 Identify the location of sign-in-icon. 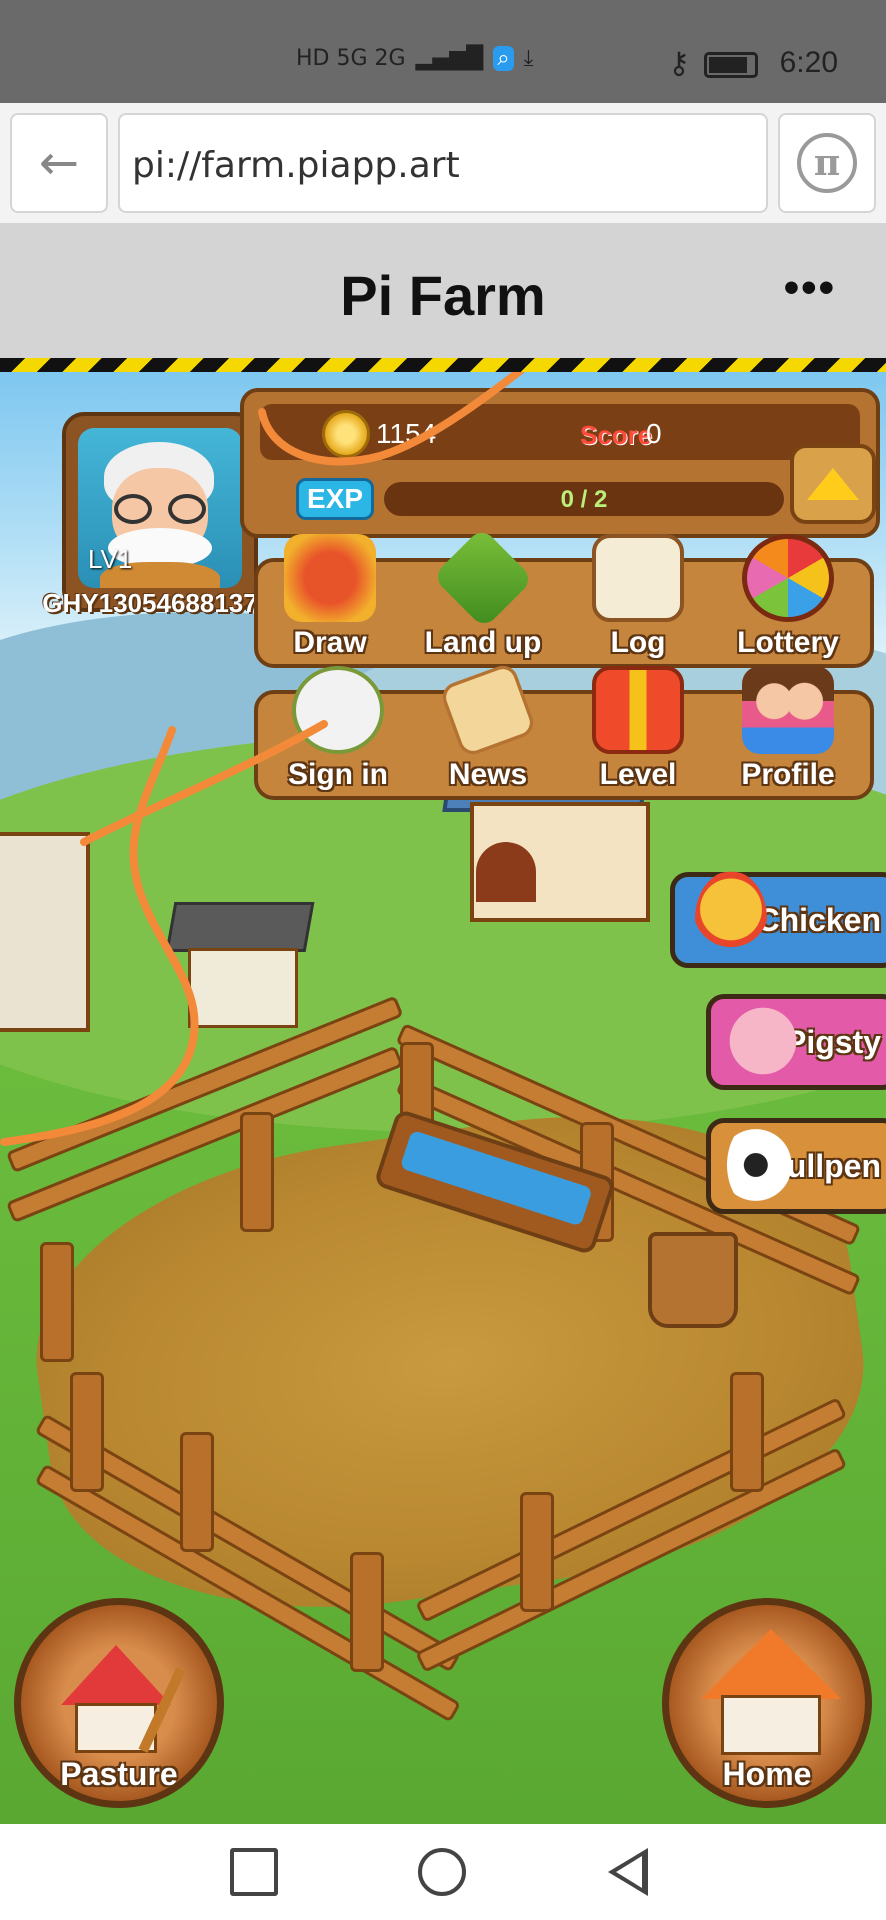
(338, 710).